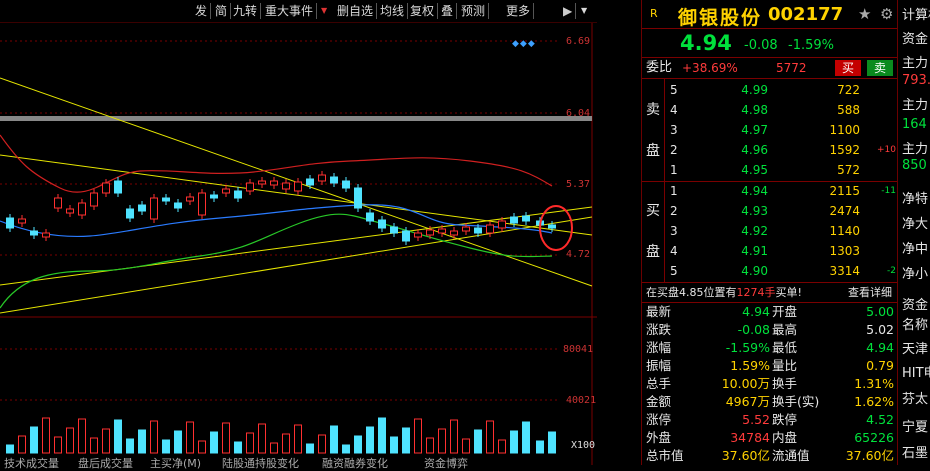 The height and width of the screenshot is (471, 930). I want to click on stock-code: 002177, so click(806, 14).